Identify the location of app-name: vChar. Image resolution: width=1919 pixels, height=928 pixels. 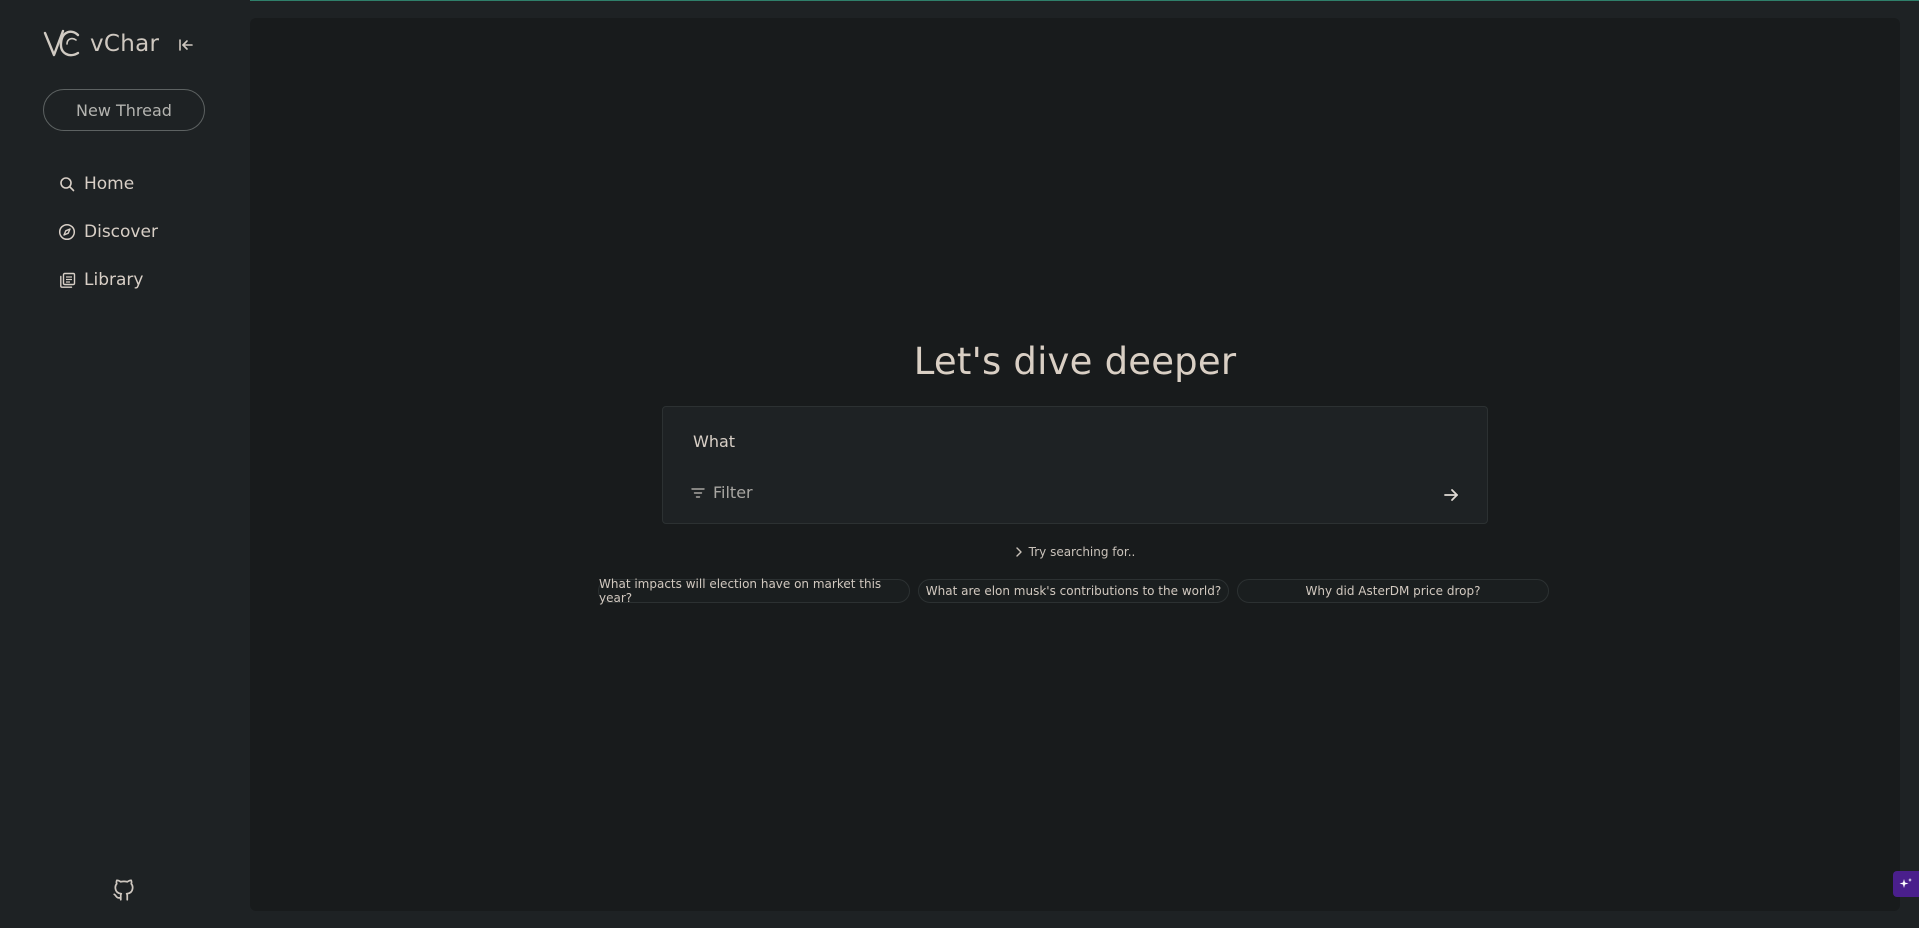
(125, 44).